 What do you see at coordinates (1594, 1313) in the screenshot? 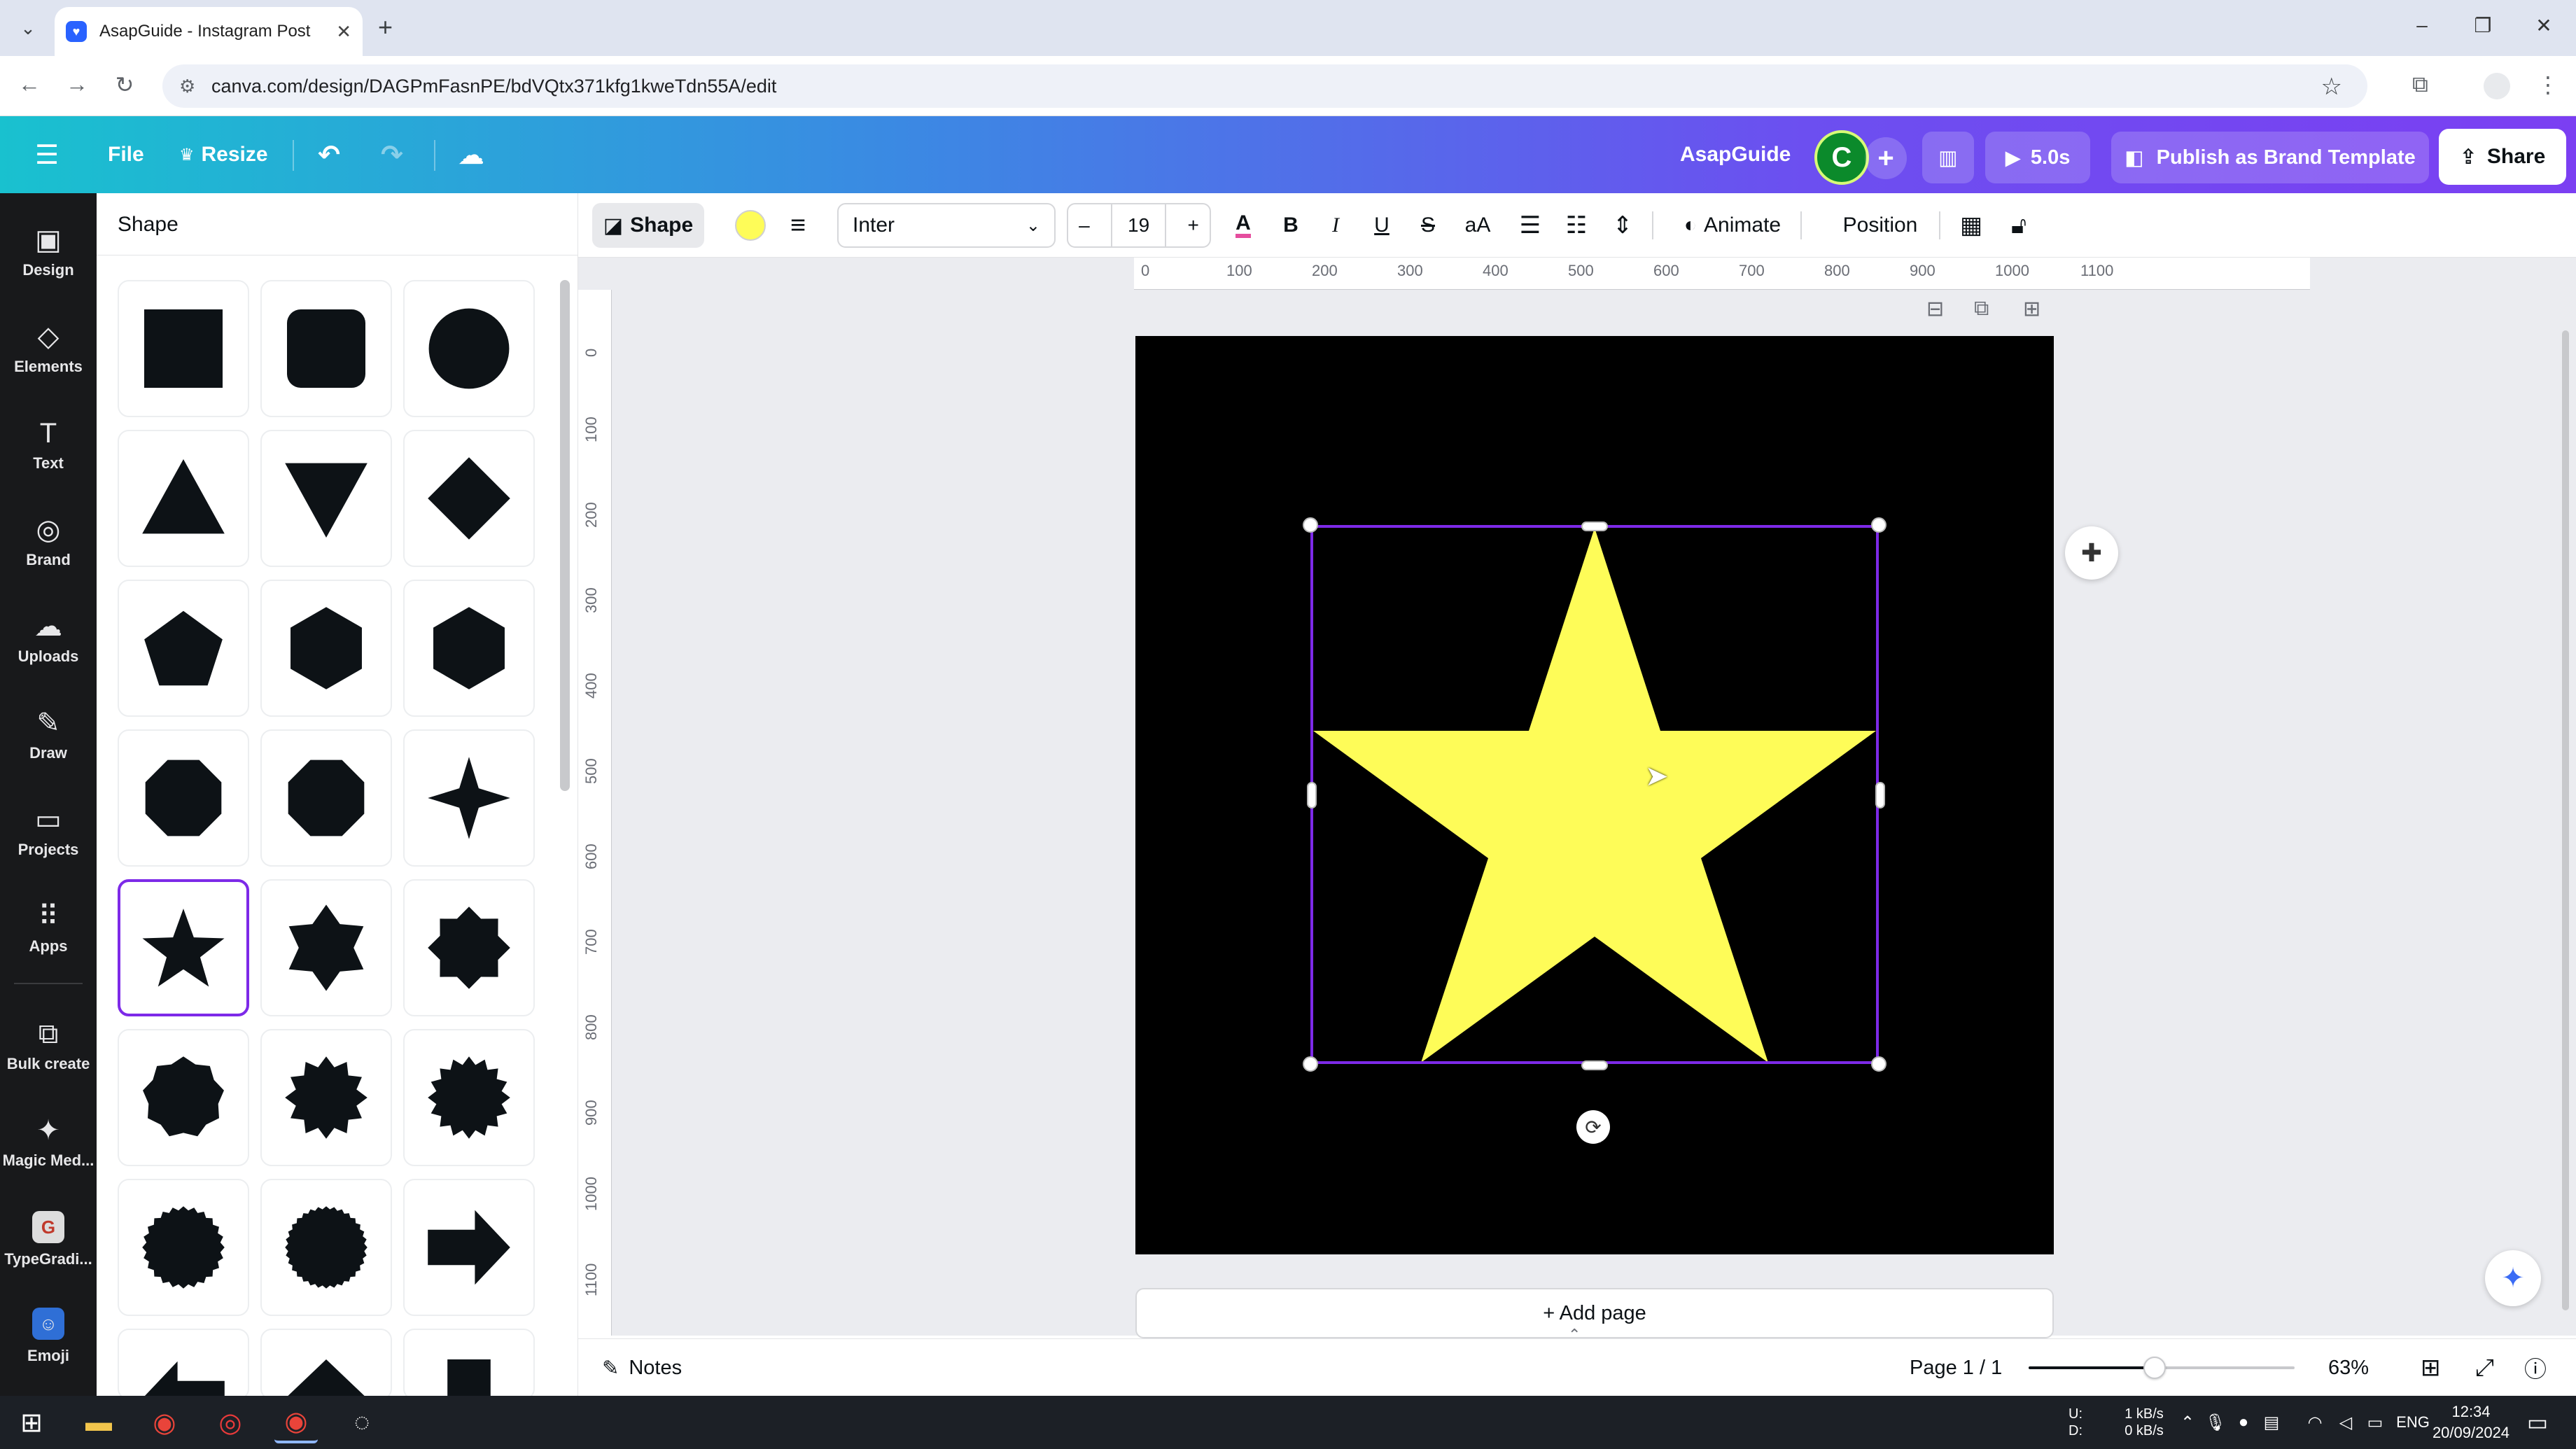
I see `add-page-button: + Add page` at bounding box center [1594, 1313].